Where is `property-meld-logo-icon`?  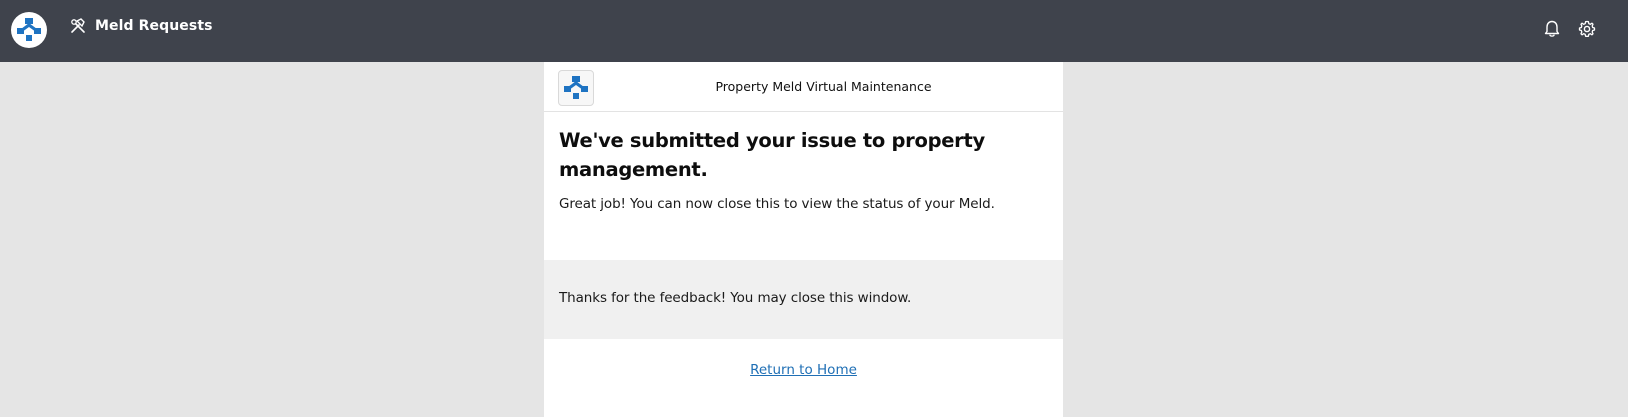 property-meld-logo-icon is located at coordinates (29, 30).